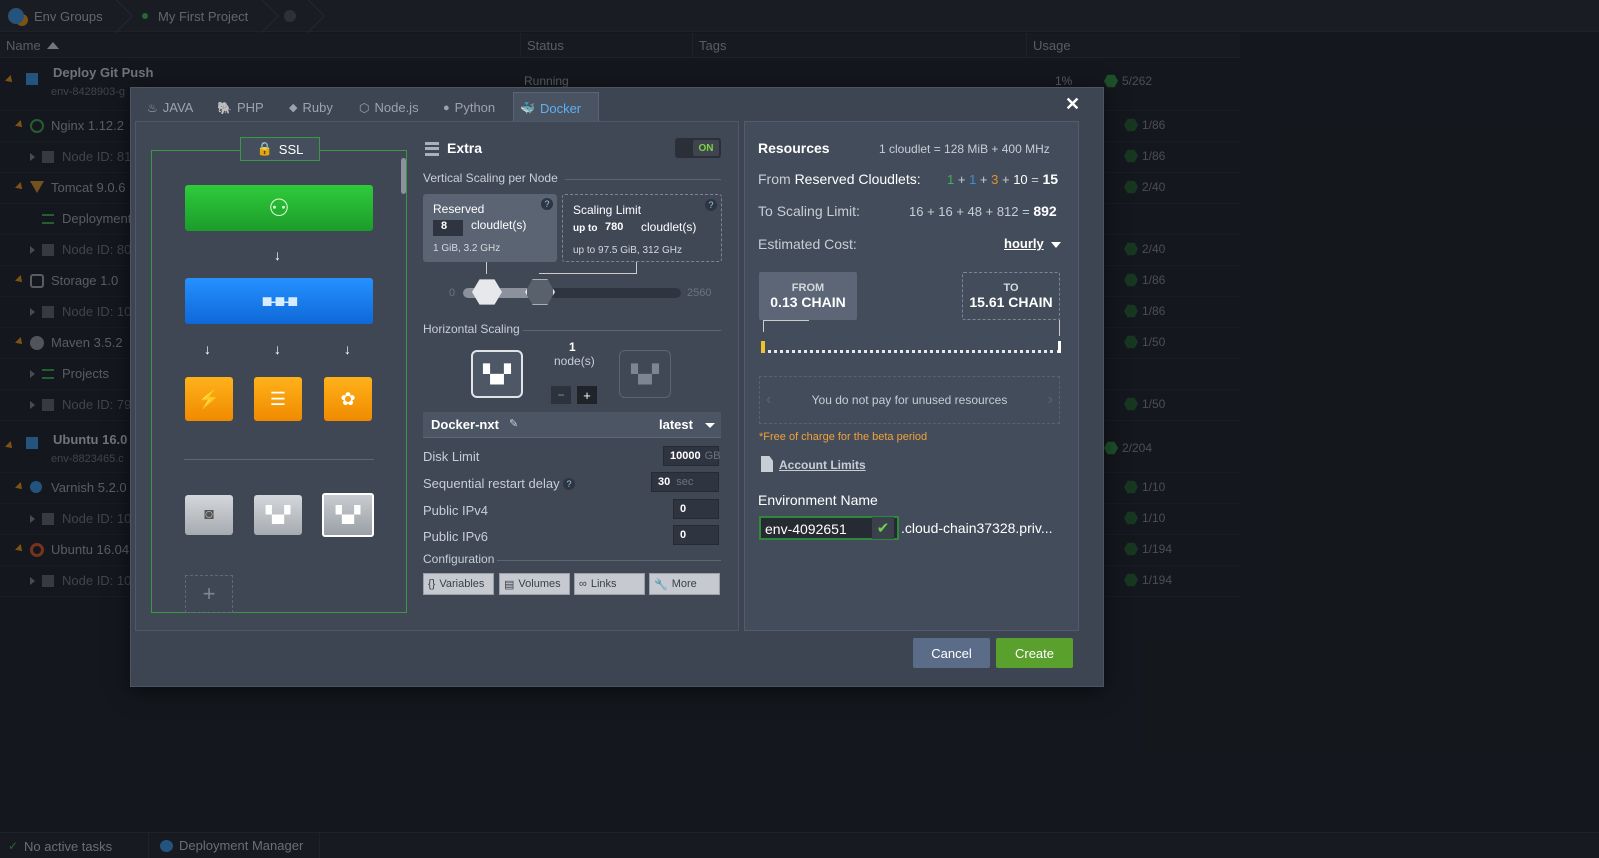  I want to click on node-preview-next: ▚▞, so click(645, 374).